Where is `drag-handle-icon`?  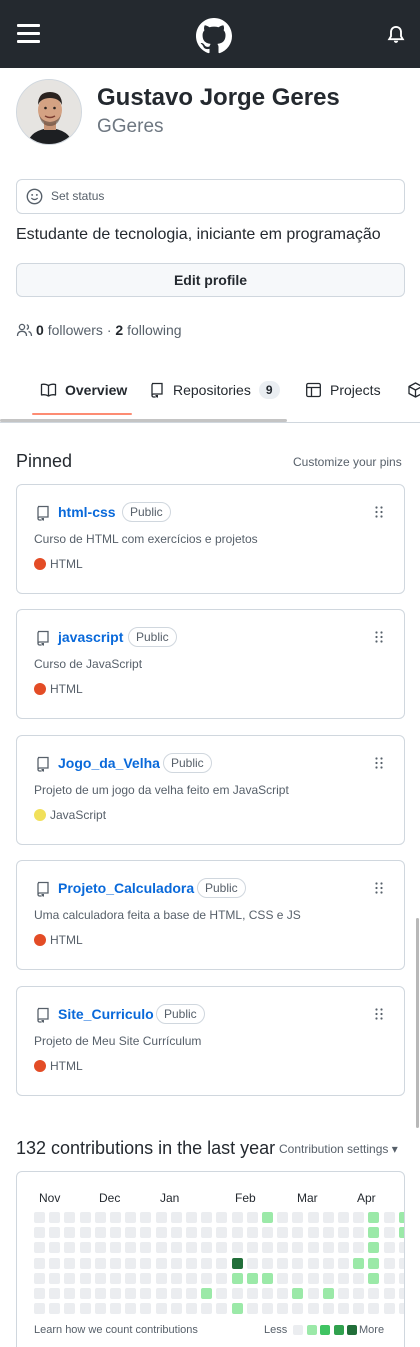 drag-handle-icon is located at coordinates (379, 763).